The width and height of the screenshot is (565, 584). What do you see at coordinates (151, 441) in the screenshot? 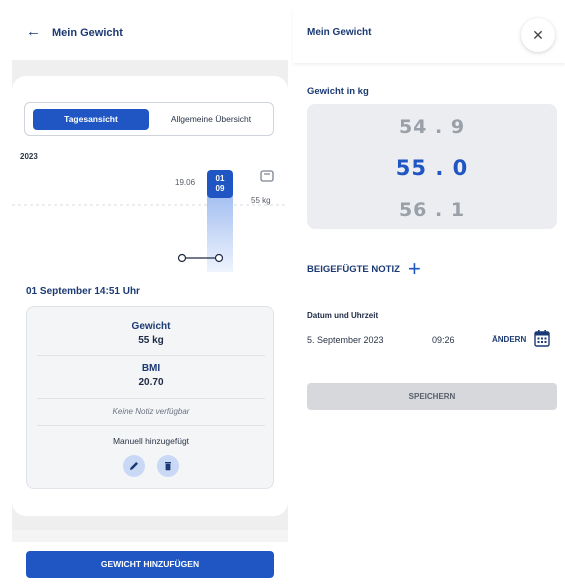
I see `entry-source: Manuell hinzugefügt` at bounding box center [151, 441].